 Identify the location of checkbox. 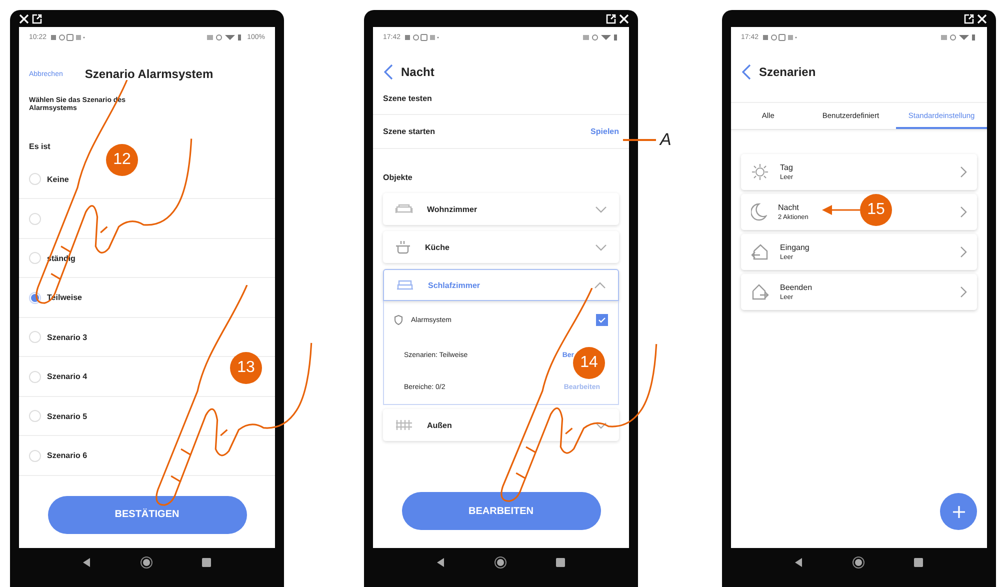
(602, 320).